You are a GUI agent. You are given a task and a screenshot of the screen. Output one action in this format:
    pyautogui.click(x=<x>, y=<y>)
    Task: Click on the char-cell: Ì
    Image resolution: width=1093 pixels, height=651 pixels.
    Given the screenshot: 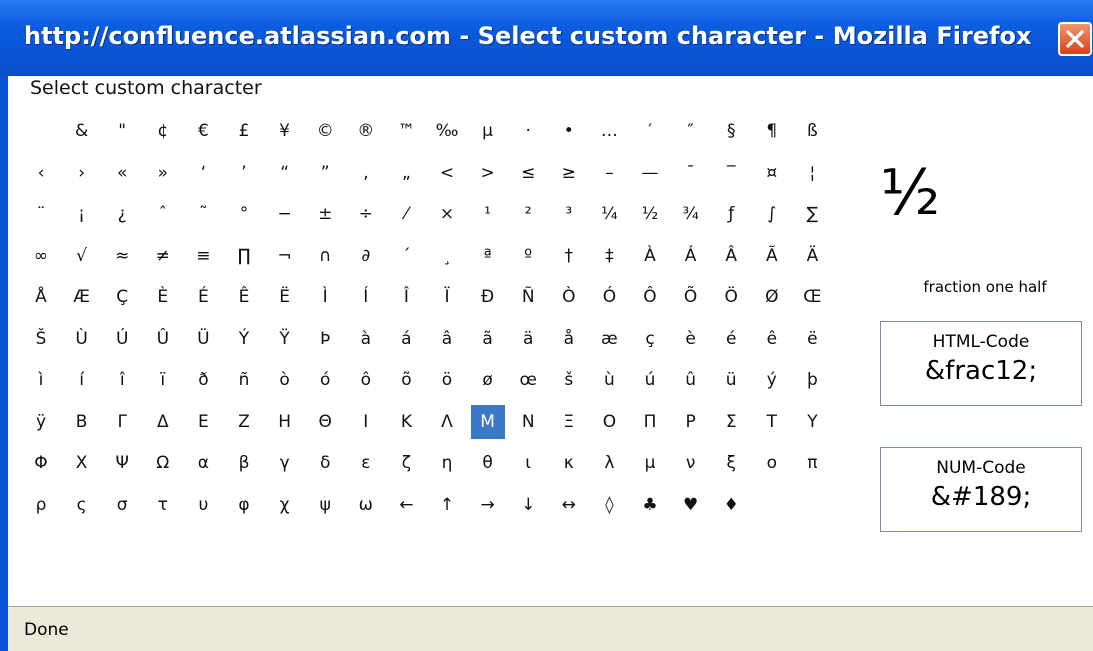 What is the action you would take?
    pyautogui.click(x=325, y=297)
    